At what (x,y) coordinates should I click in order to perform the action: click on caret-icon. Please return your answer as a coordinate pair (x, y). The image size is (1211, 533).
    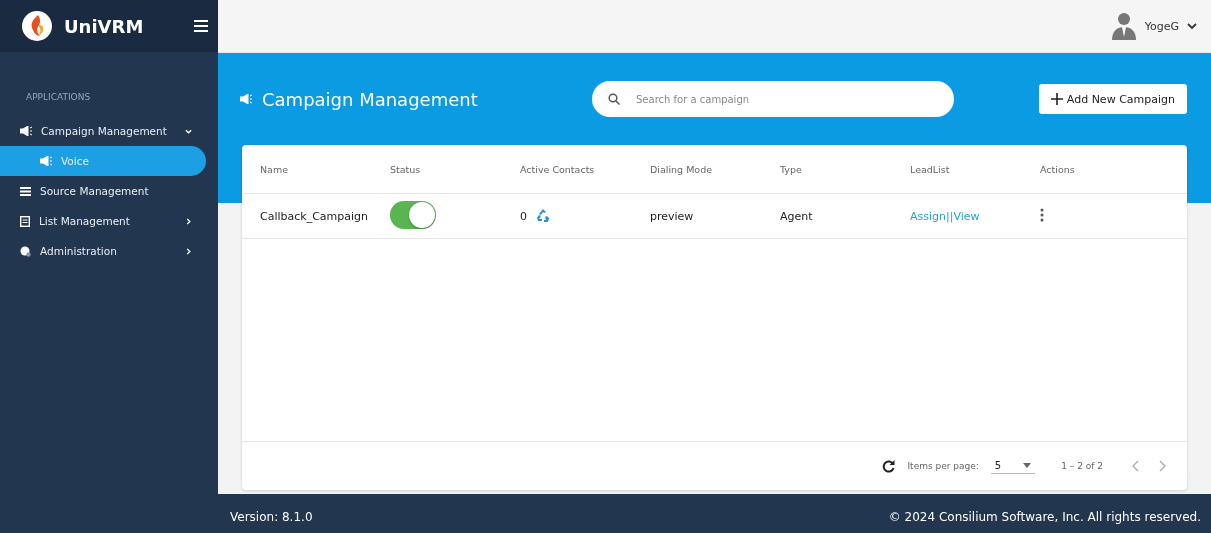
    Looking at the image, I should click on (1027, 465).